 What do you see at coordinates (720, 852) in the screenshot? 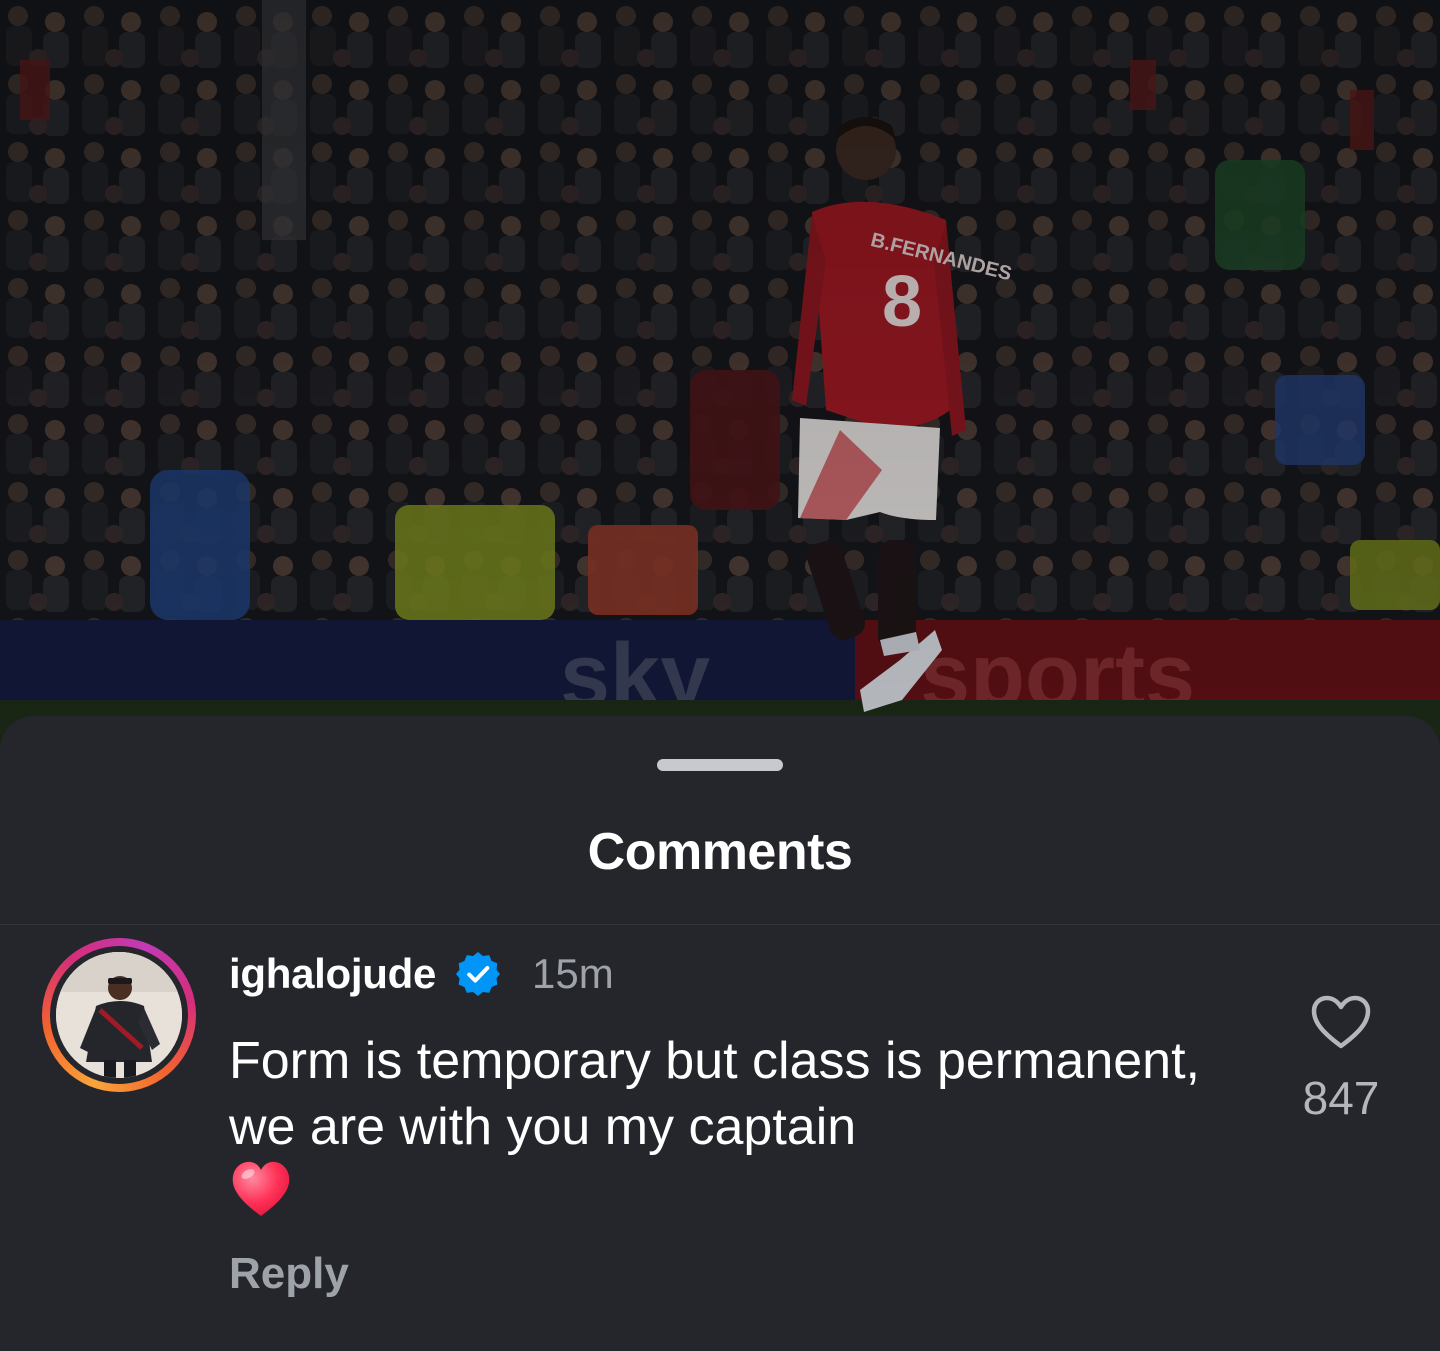
I see `sheet-title: Comments` at bounding box center [720, 852].